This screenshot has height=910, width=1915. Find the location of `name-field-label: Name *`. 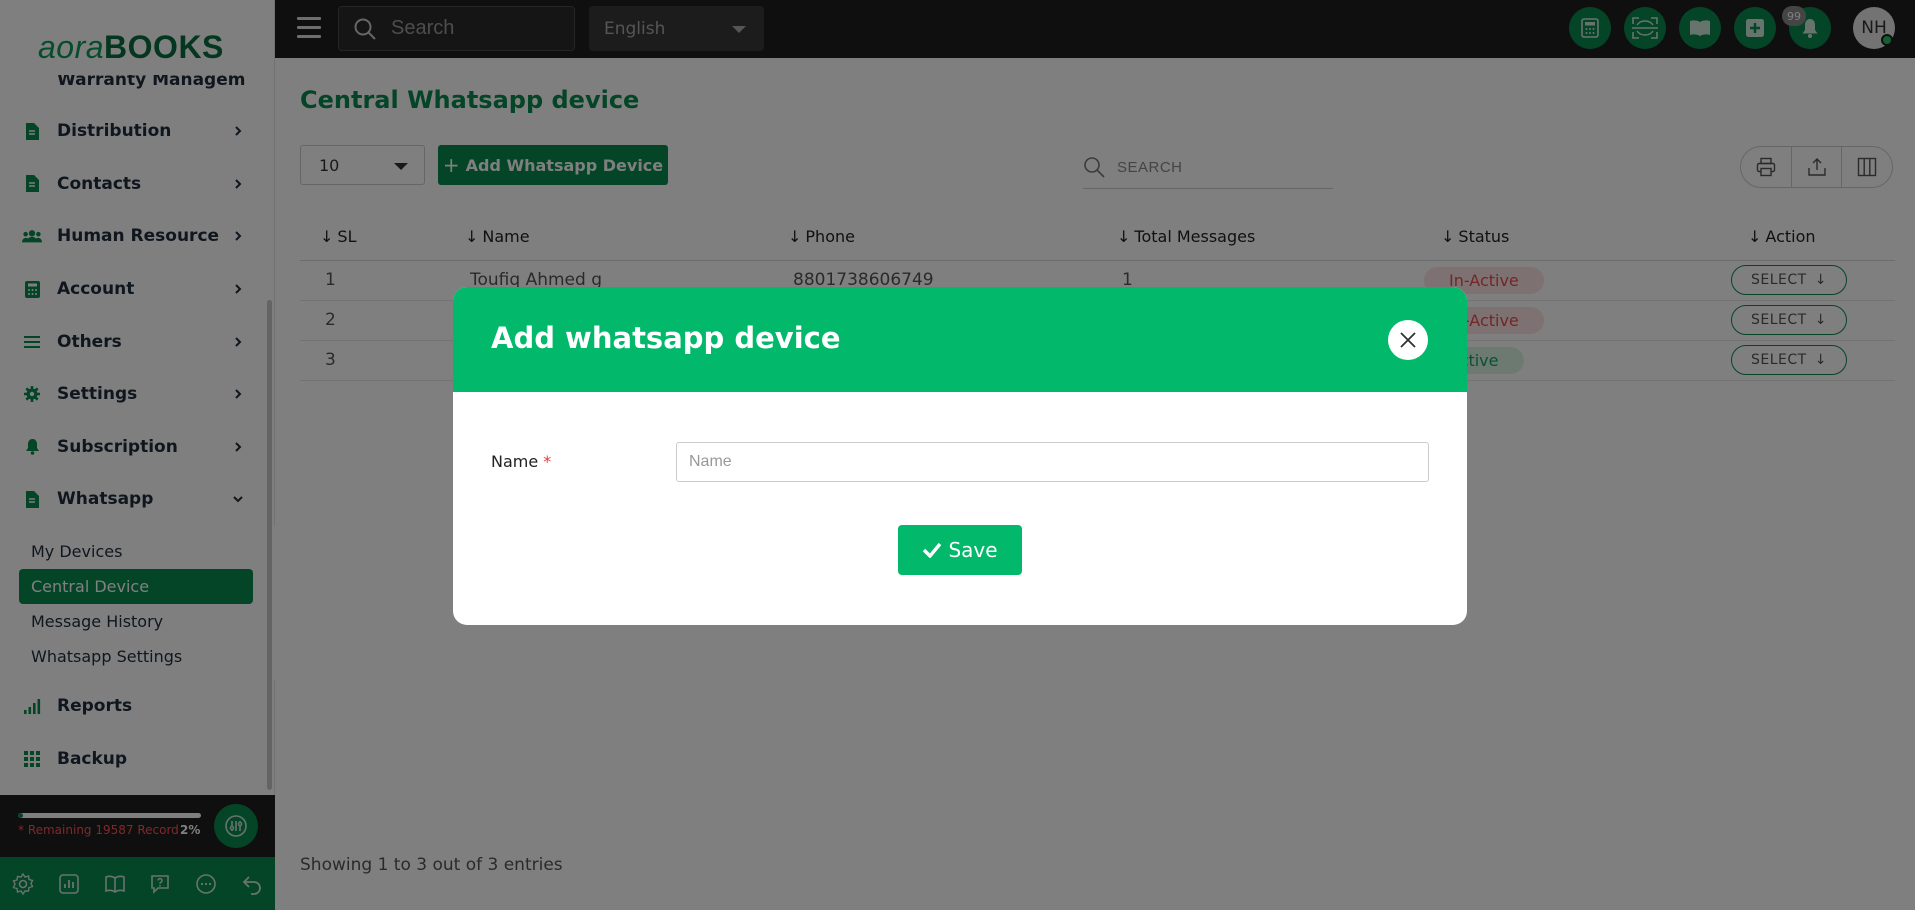

name-field-label: Name * is located at coordinates (521, 461).